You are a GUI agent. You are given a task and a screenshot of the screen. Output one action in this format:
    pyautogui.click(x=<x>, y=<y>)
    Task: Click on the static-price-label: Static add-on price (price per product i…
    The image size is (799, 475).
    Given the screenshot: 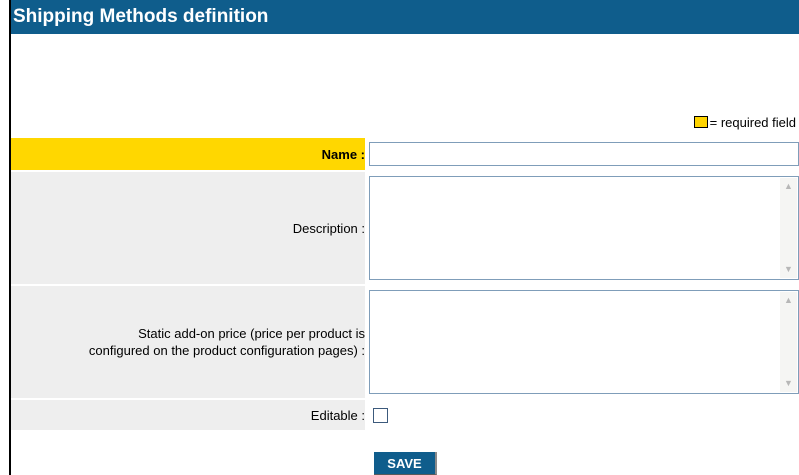 What is the action you would take?
    pyautogui.click(x=227, y=342)
    